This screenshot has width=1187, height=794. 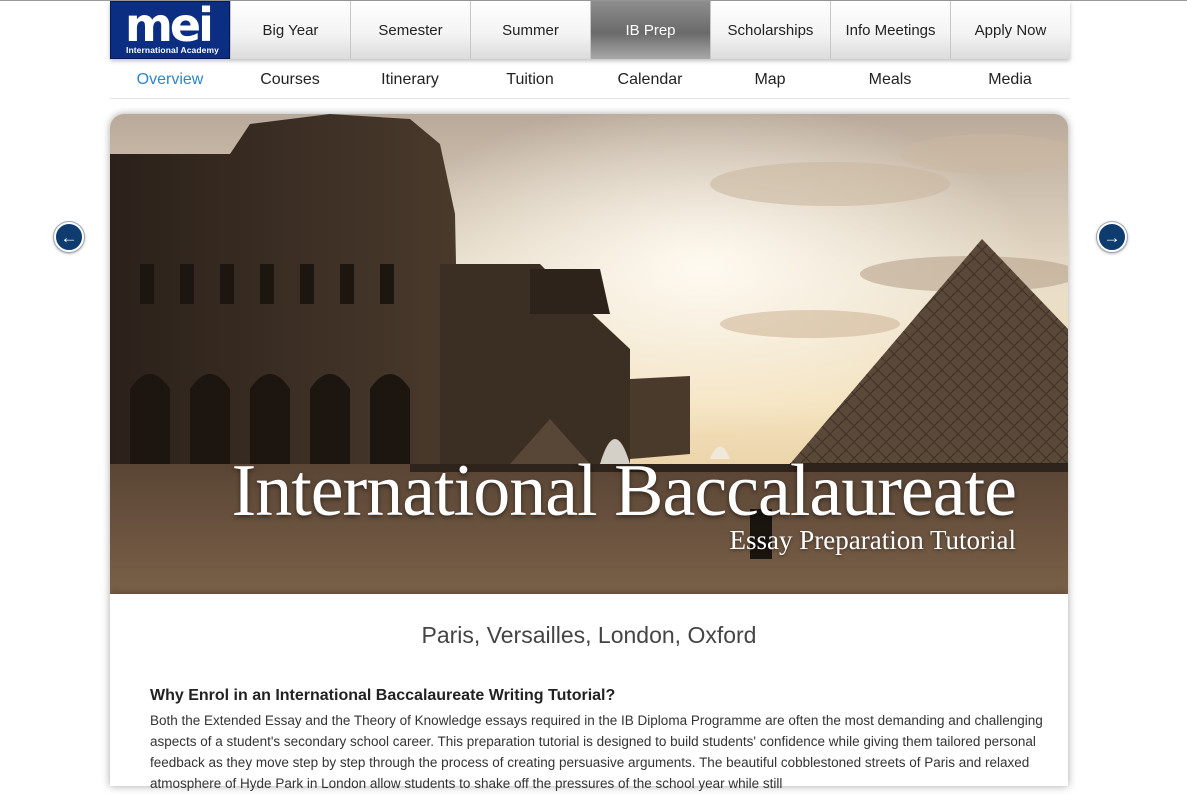 What do you see at coordinates (530, 30) in the screenshot?
I see `nav-tab-summer: Summer` at bounding box center [530, 30].